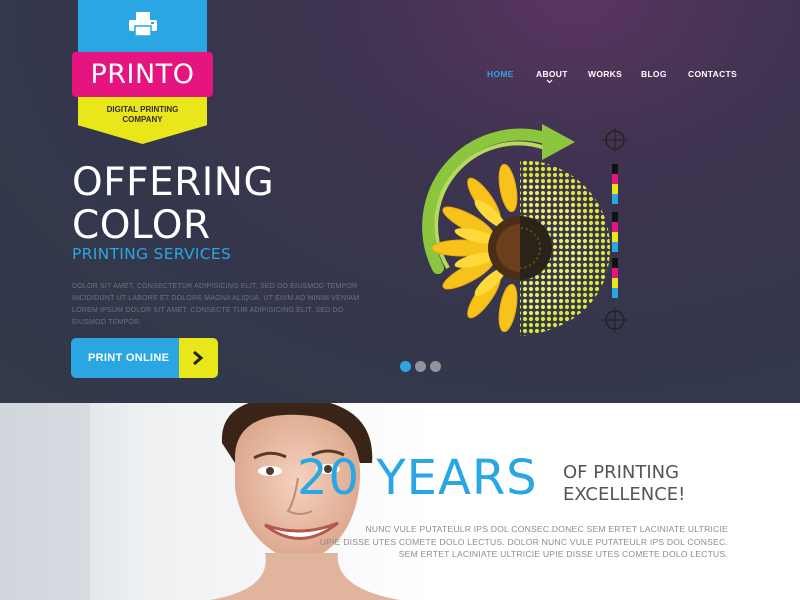 The height and width of the screenshot is (600, 800). What do you see at coordinates (173, 182) in the screenshot?
I see `hero-headline-line1: OFFERING` at bounding box center [173, 182].